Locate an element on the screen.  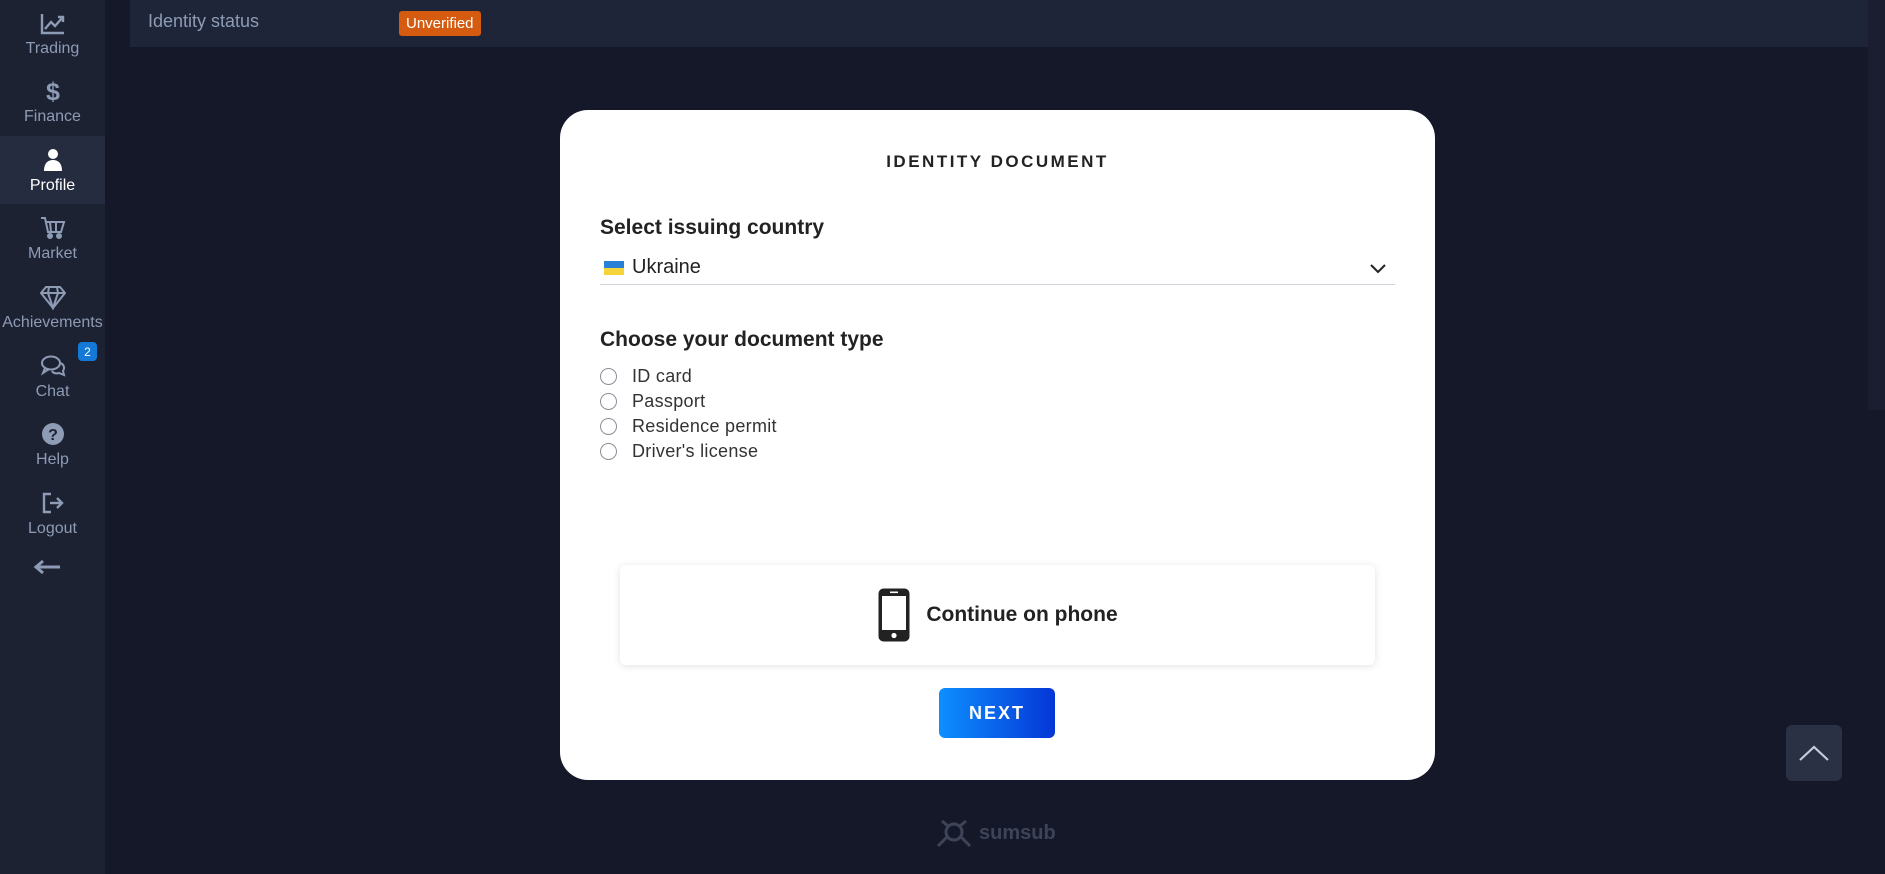
scroll-to-top-button is located at coordinates (1814, 753).